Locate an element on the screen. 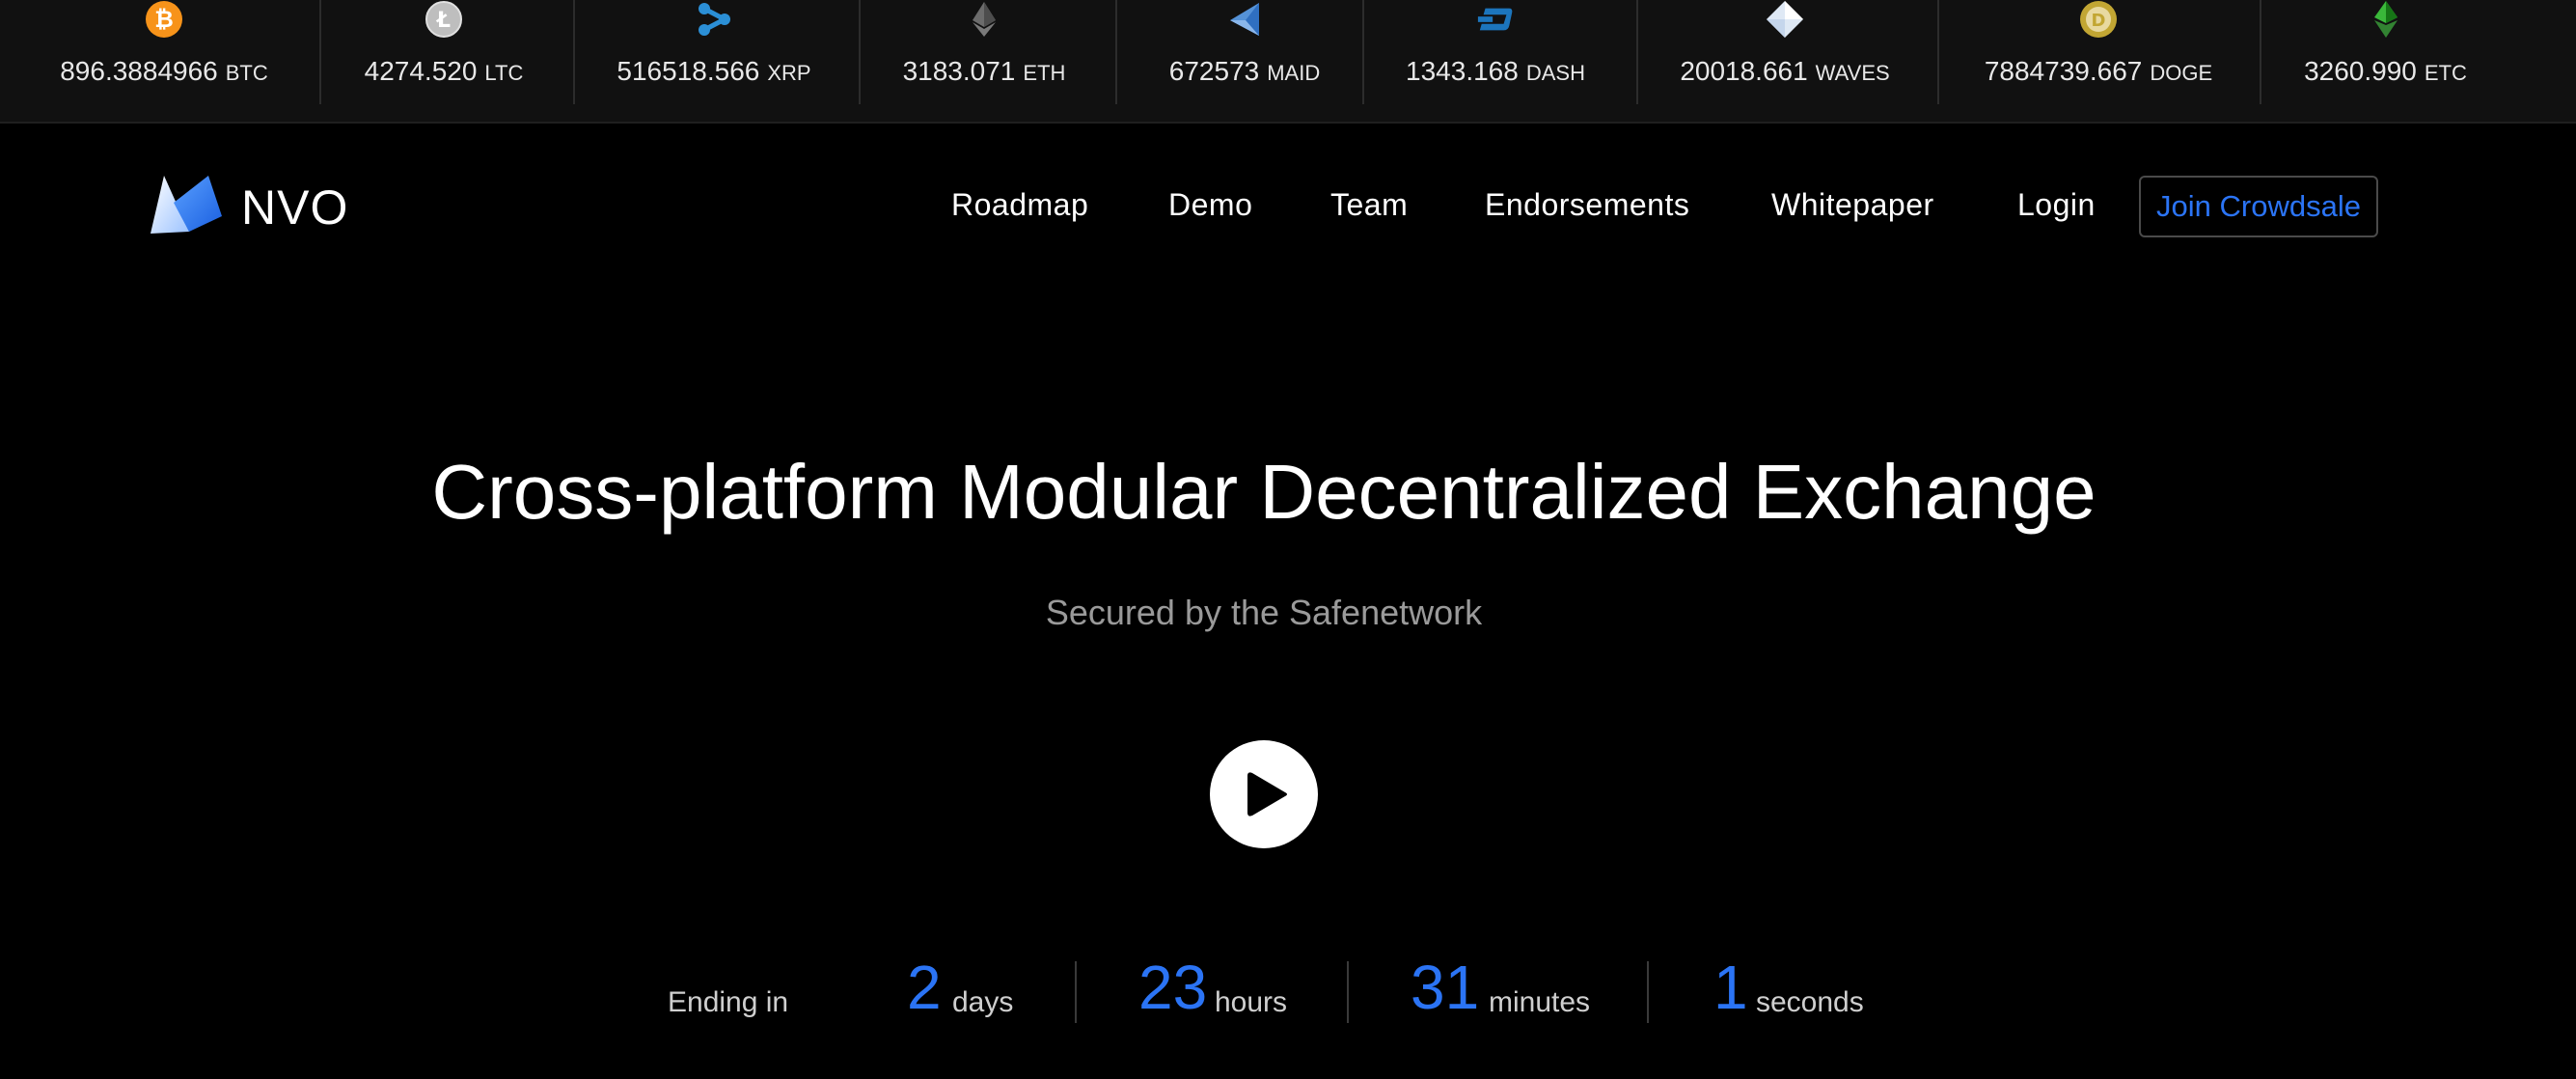 Image resolution: width=2576 pixels, height=1079 pixels. ticker-value: 516518.566 is located at coordinates (688, 71).